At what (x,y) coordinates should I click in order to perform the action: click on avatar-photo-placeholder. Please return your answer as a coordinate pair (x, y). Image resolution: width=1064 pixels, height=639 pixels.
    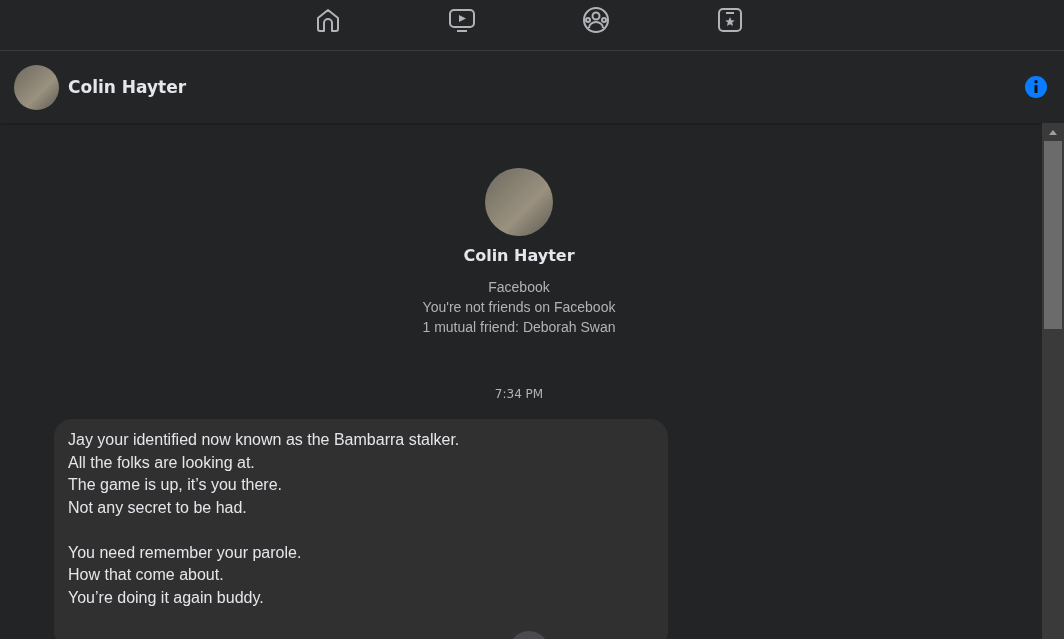
    Looking at the image, I should click on (36, 87).